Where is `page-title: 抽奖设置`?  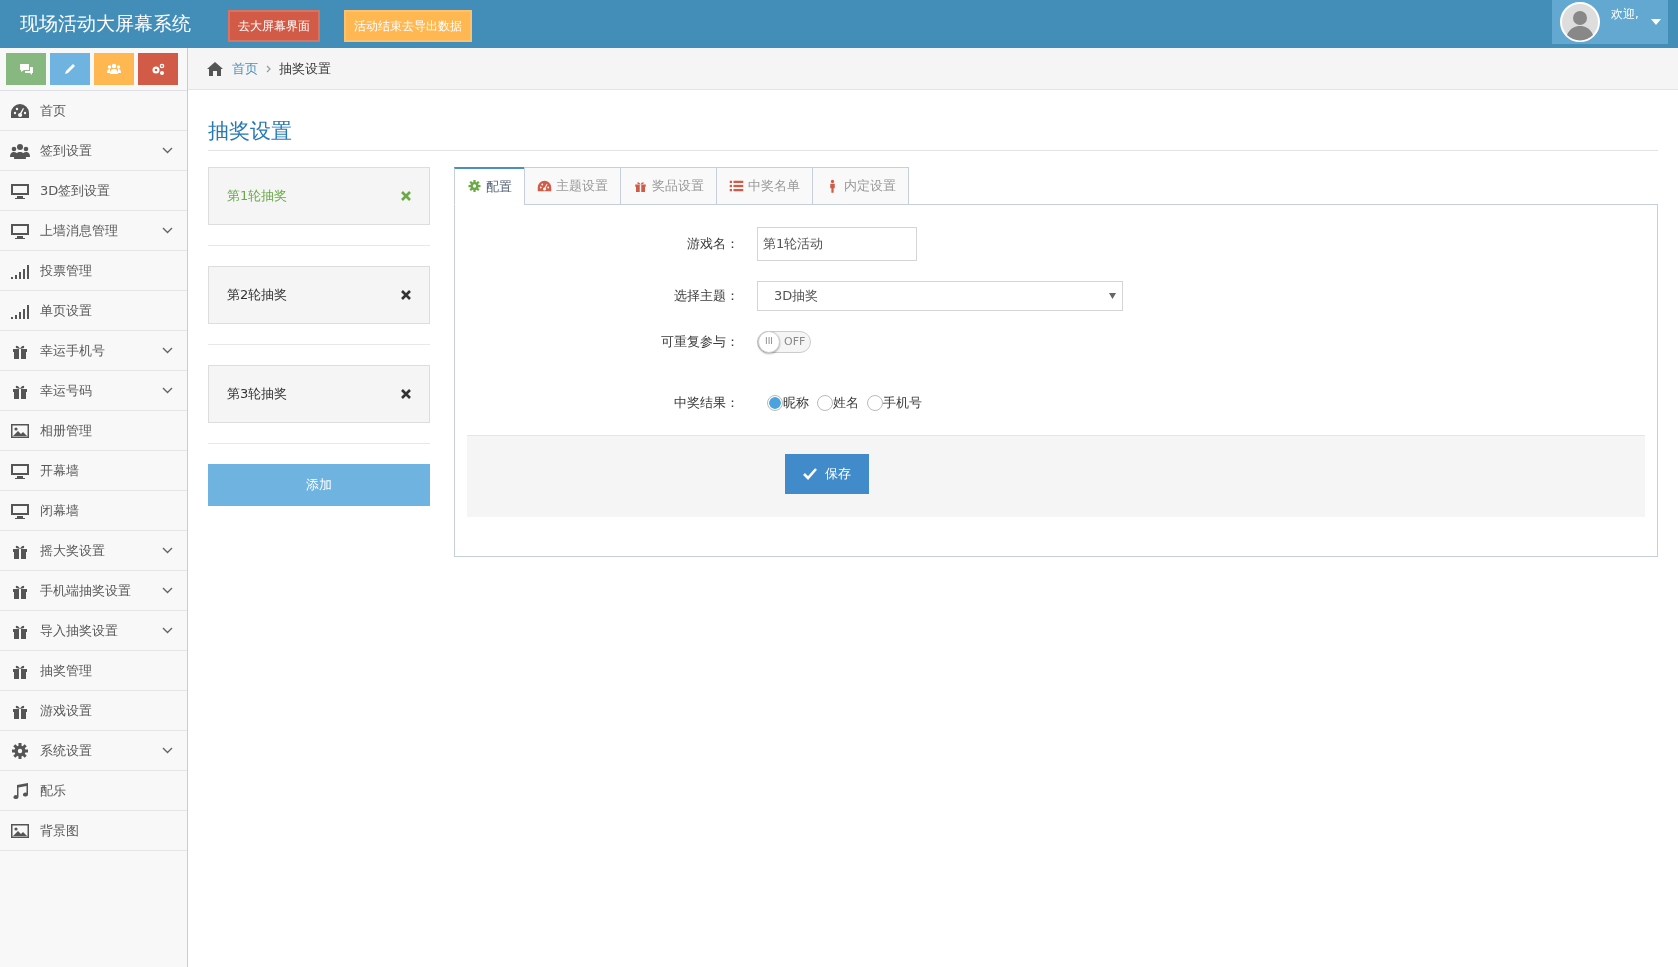 page-title: 抽奖设置 is located at coordinates (933, 133).